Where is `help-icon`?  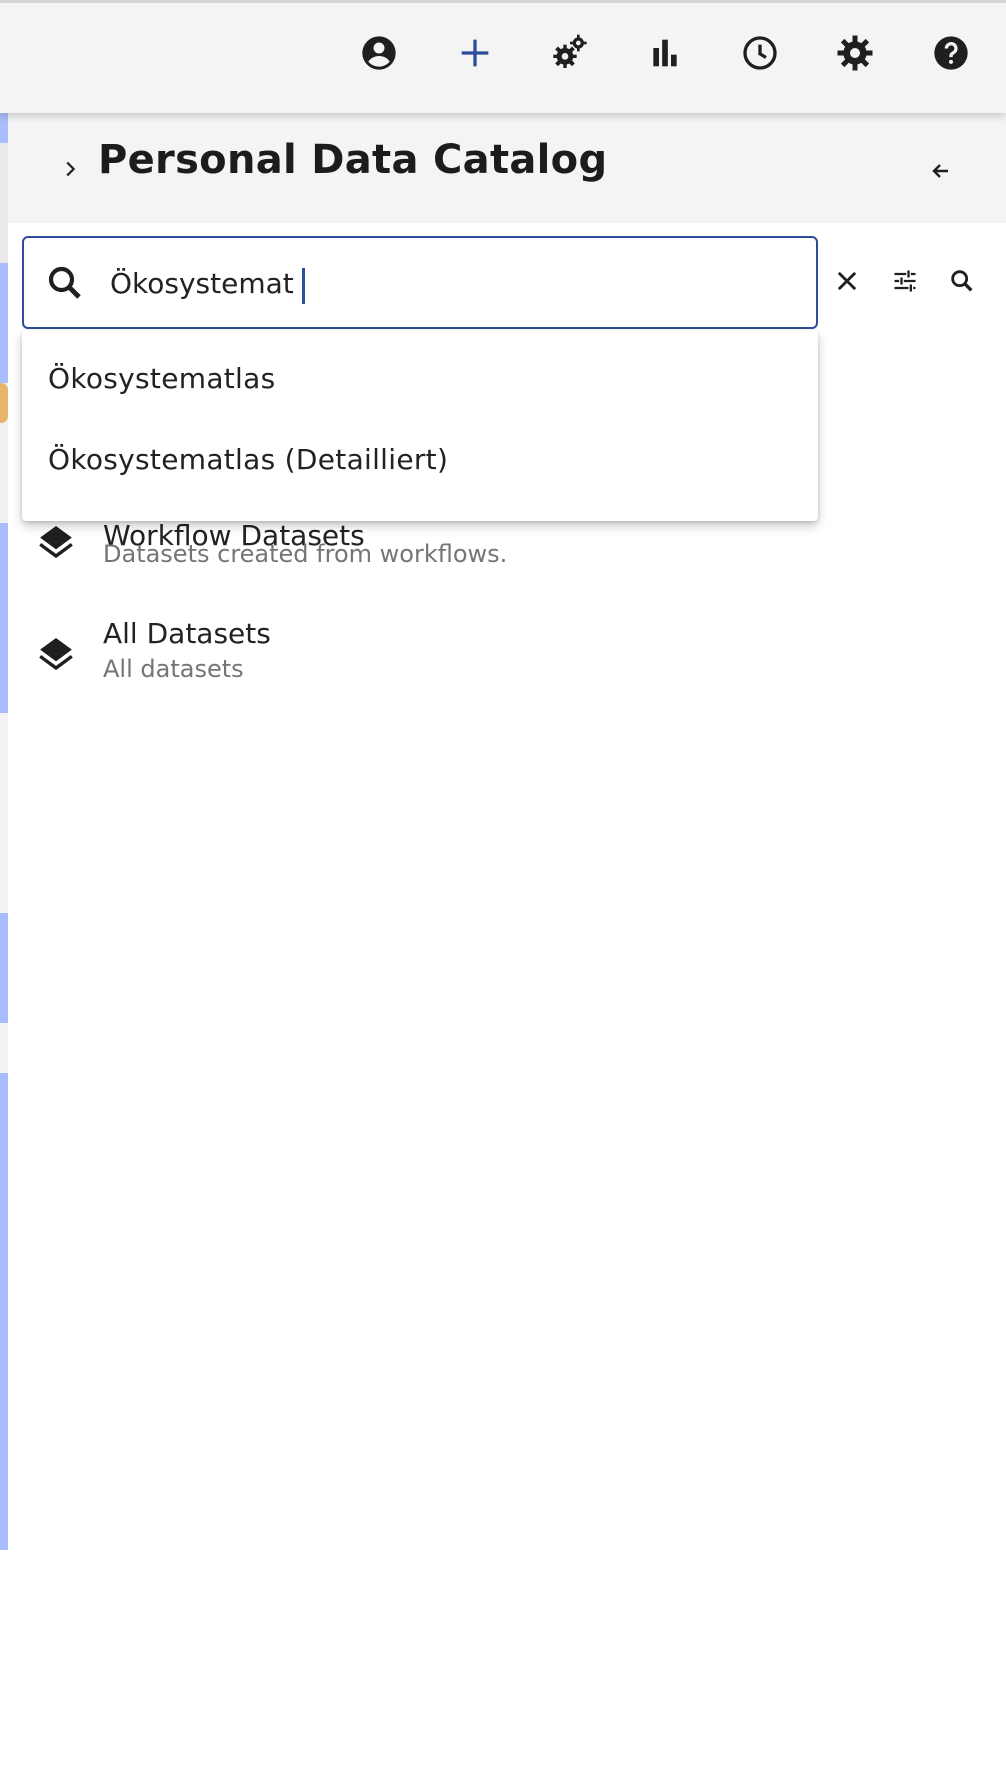 help-icon is located at coordinates (951, 53).